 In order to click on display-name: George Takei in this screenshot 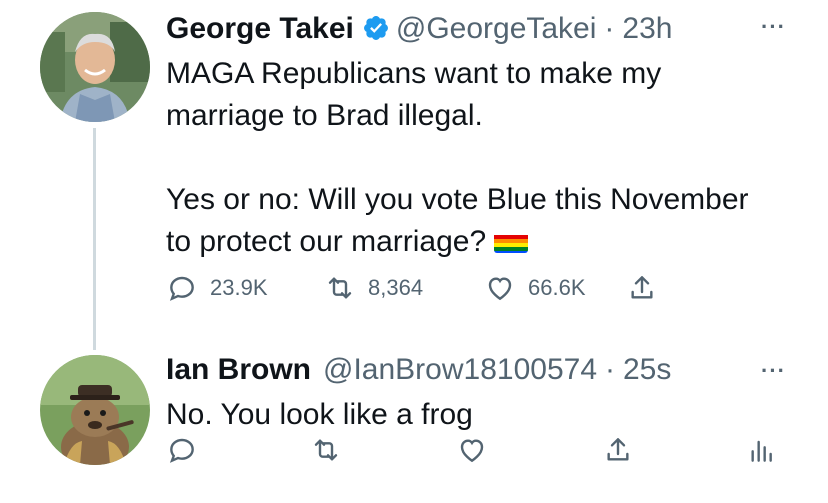, I will do `click(260, 29)`.